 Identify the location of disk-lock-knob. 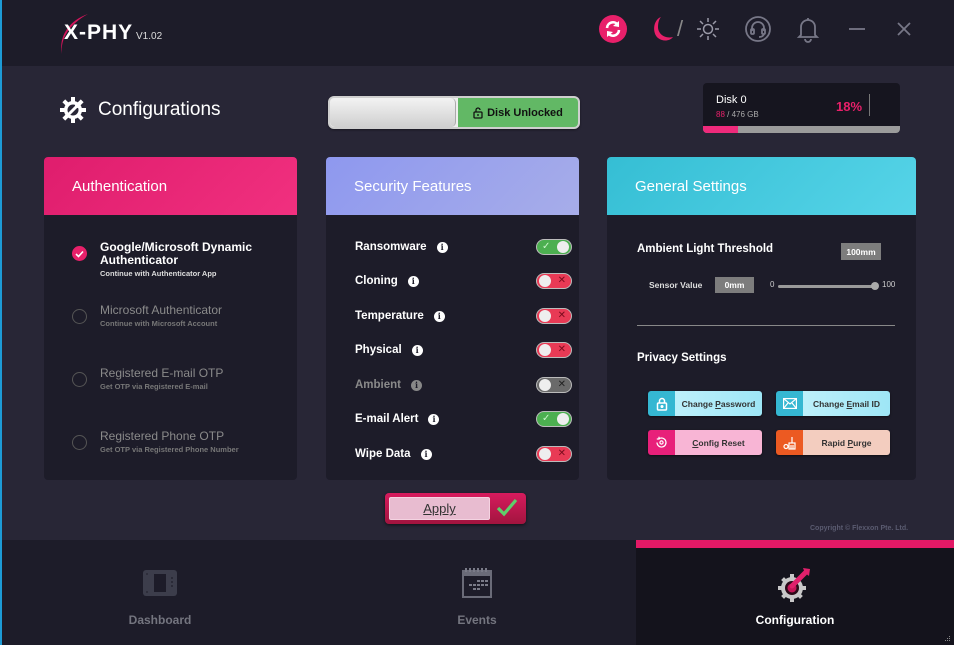
(393, 112).